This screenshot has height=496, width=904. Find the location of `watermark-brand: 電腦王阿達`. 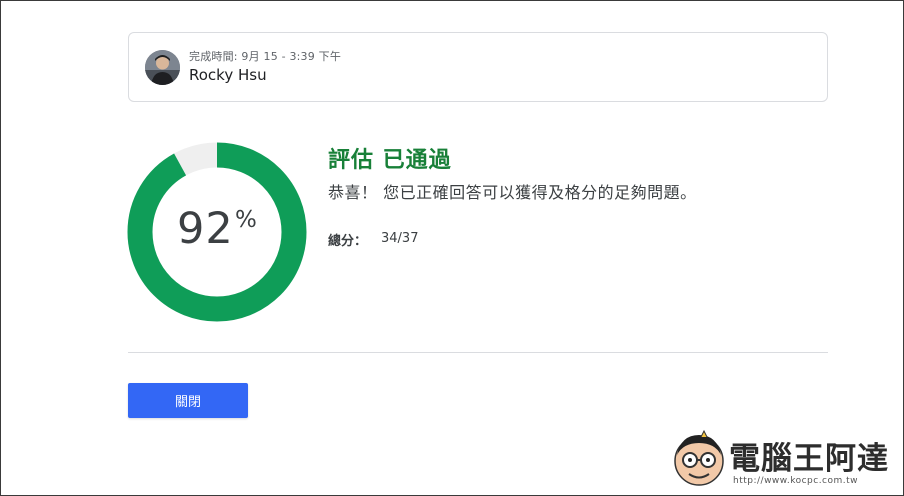

watermark-brand: 電腦王阿達 is located at coordinates (809, 459).